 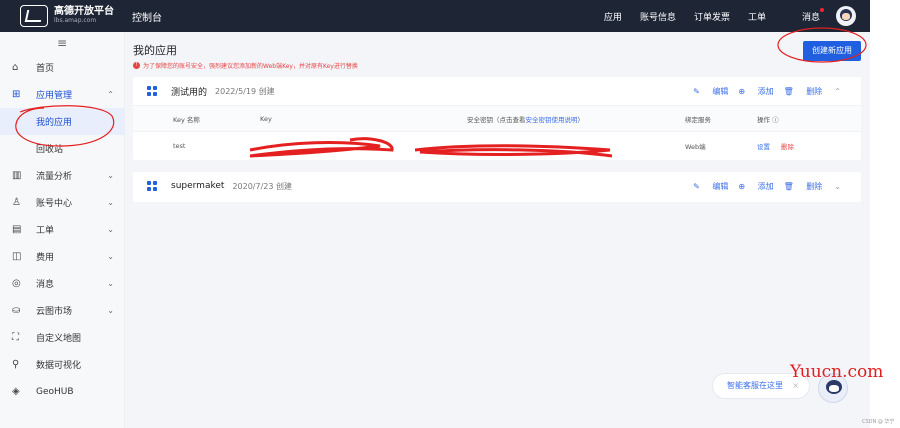 What do you see at coordinates (62, 67) in the screenshot?
I see `sidebar-item-home: ⌂ 首页` at bounding box center [62, 67].